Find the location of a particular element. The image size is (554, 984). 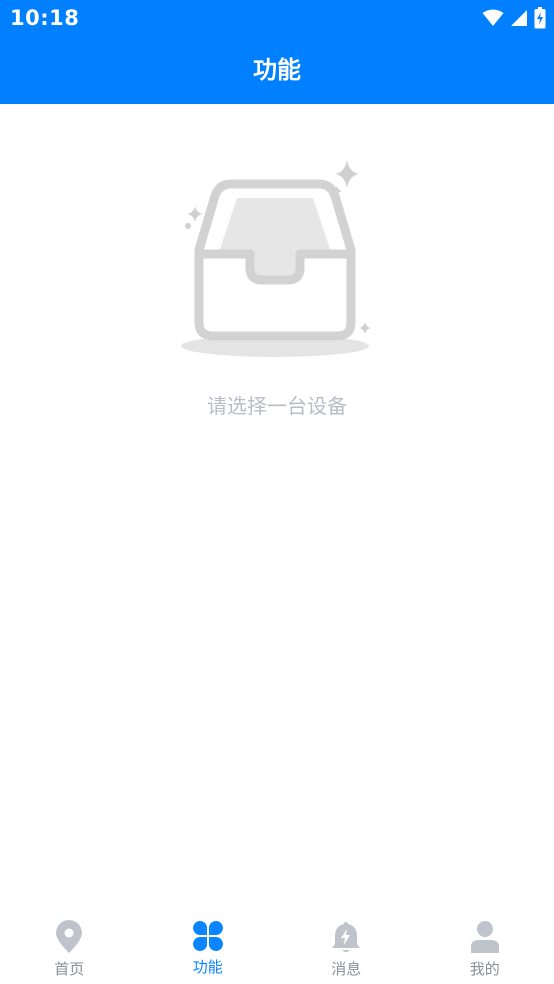

status-icons is located at coordinates (514, 18).